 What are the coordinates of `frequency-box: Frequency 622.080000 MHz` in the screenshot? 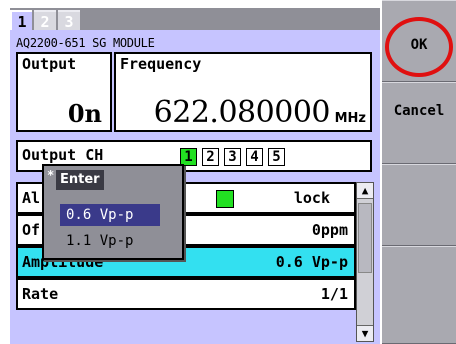 It's located at (243, 92).